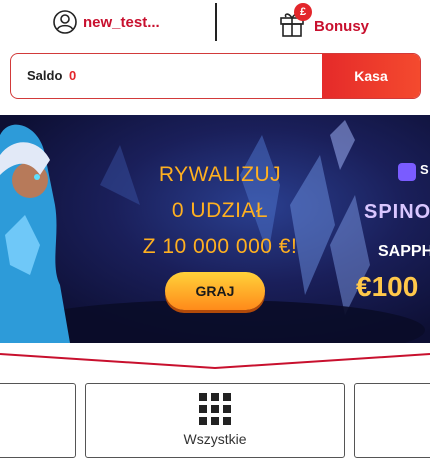 Image resolution: width=430 pixels, height=460 pixels. I want to click on category-all: Wszystkie, so click(215, 420).